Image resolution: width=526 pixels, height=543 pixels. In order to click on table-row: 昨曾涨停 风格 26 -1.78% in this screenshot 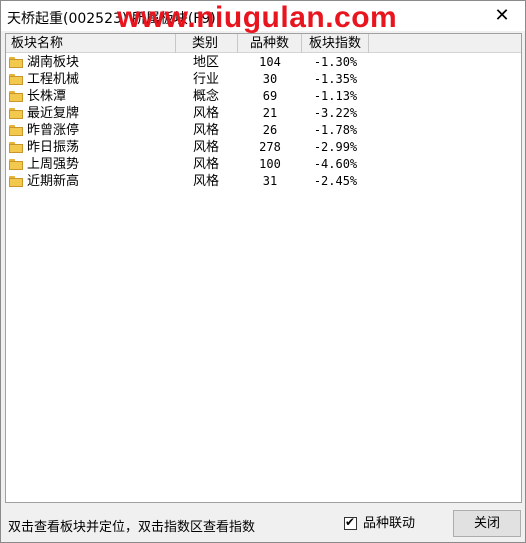, I will do `click(263, 130)`.